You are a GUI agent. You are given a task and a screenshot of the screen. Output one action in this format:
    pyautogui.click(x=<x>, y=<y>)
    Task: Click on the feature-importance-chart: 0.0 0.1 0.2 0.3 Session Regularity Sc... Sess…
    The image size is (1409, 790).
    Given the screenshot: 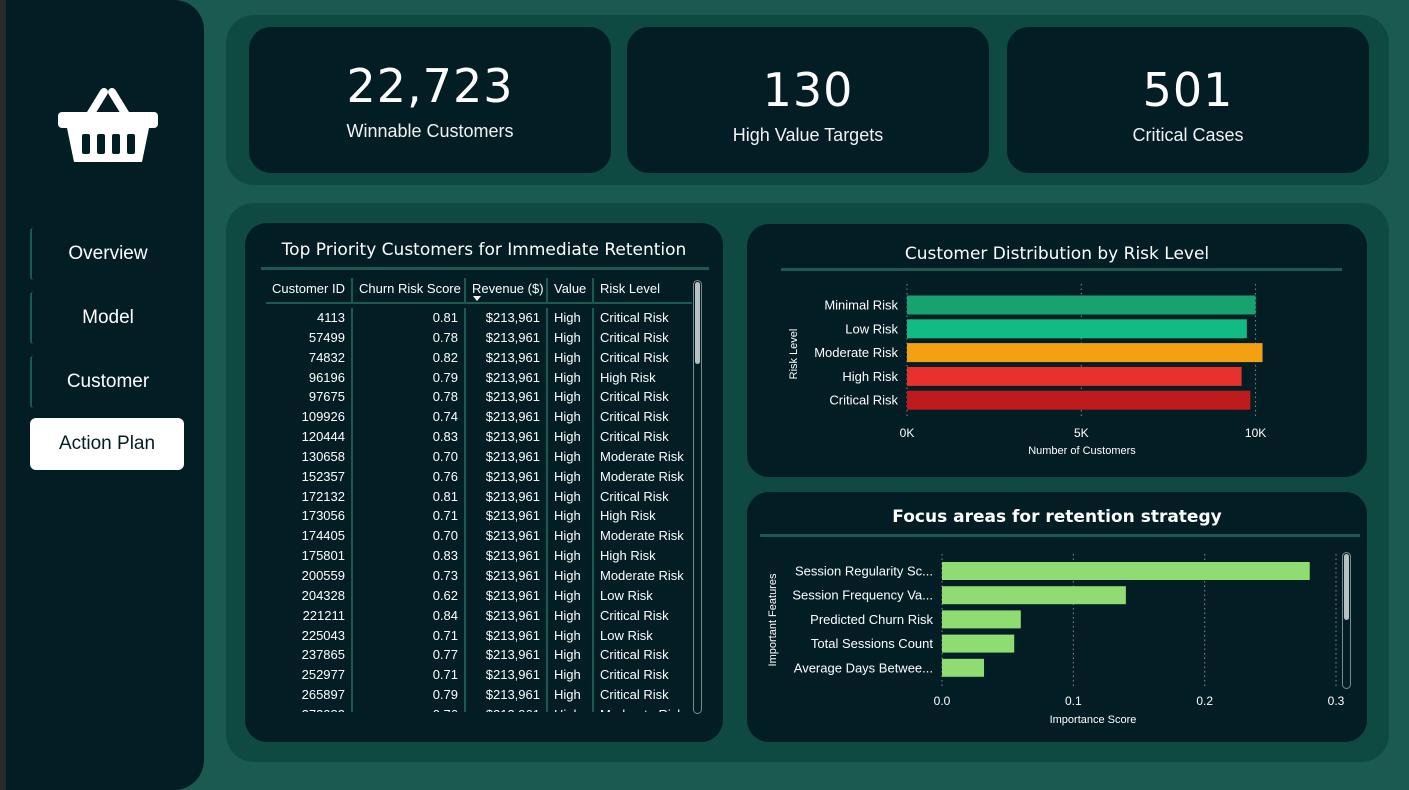 What is the action you would take?
    pyautogui.click(x=1057, y=617)
    